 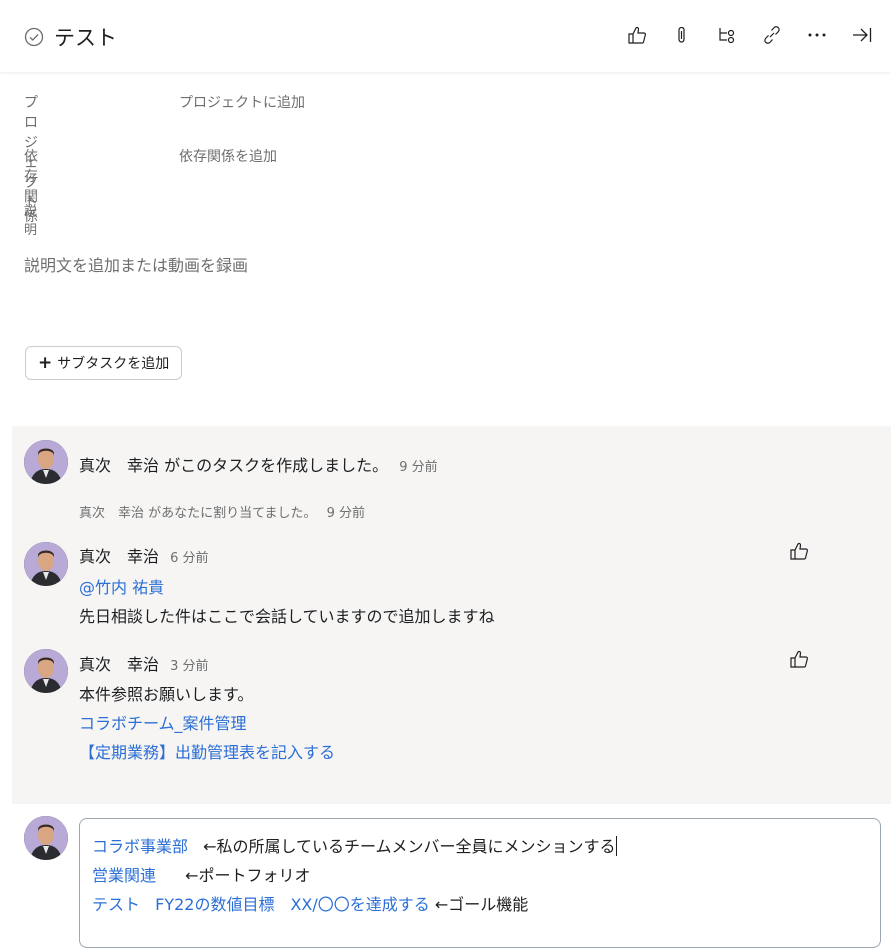 What do you see at coordinates (481, 904) in the screenshot?
I see `composer-text: ←ゴール機能` at bounding box center [481, 904].